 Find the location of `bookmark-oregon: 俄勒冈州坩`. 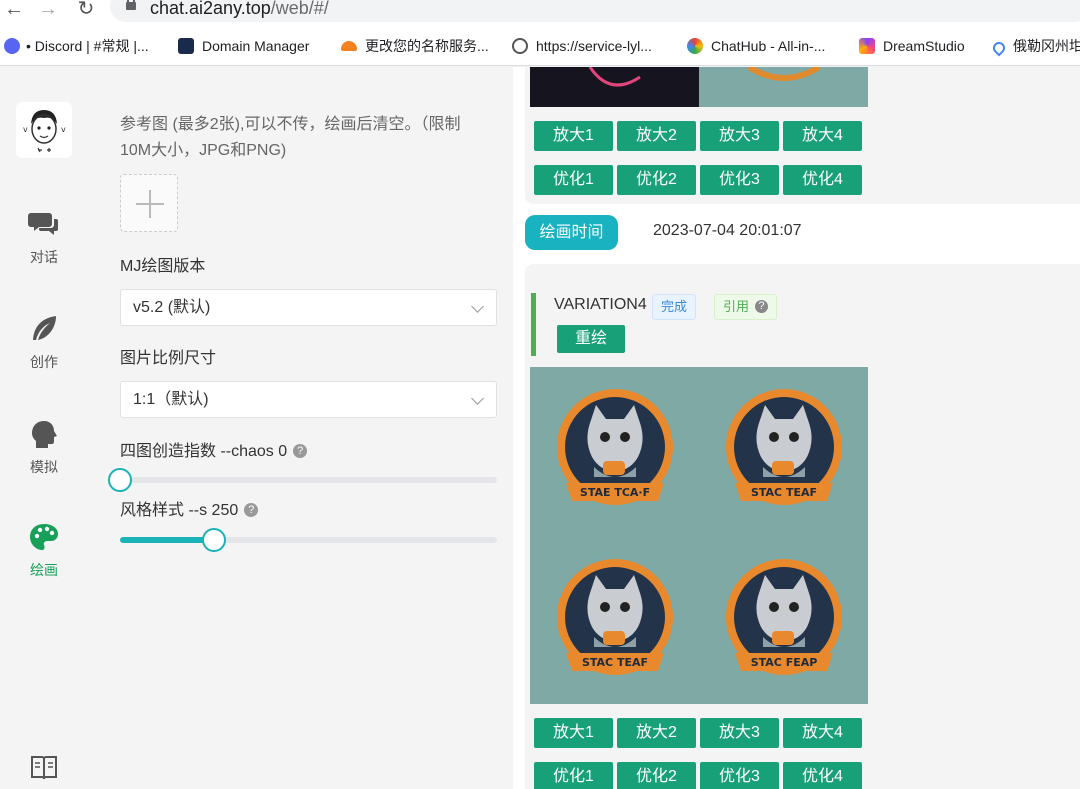

bookmark-oregon: 俄勒冈州坩 is located at coordinates (1035, 46).